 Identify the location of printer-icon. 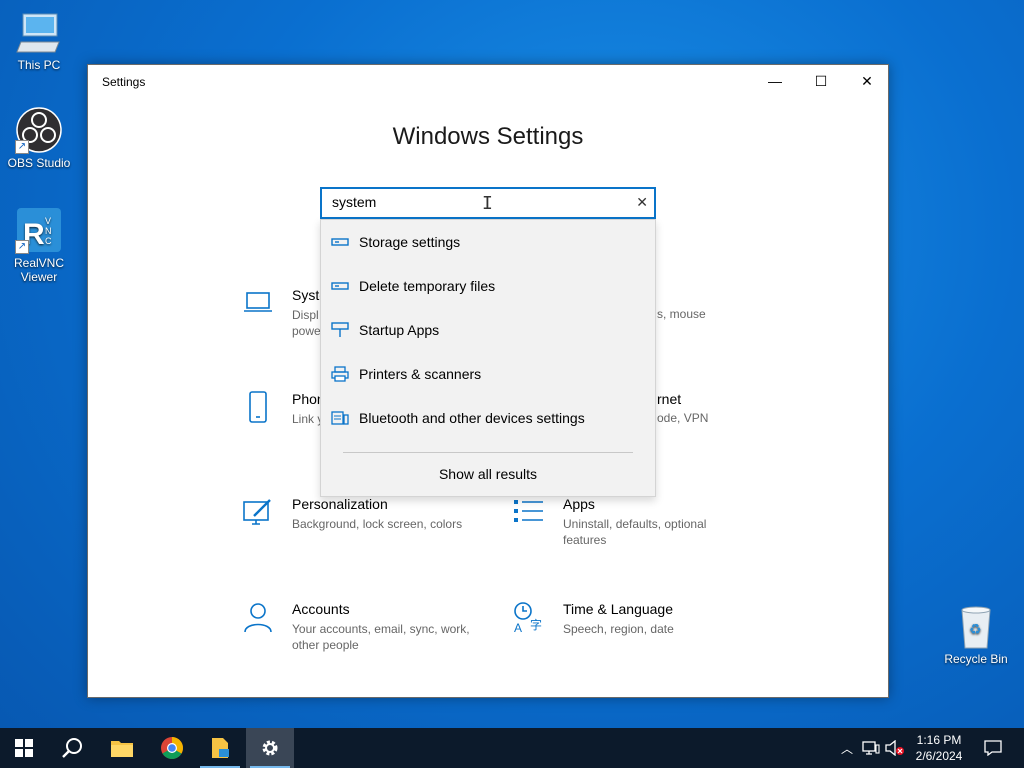
(340, 374).